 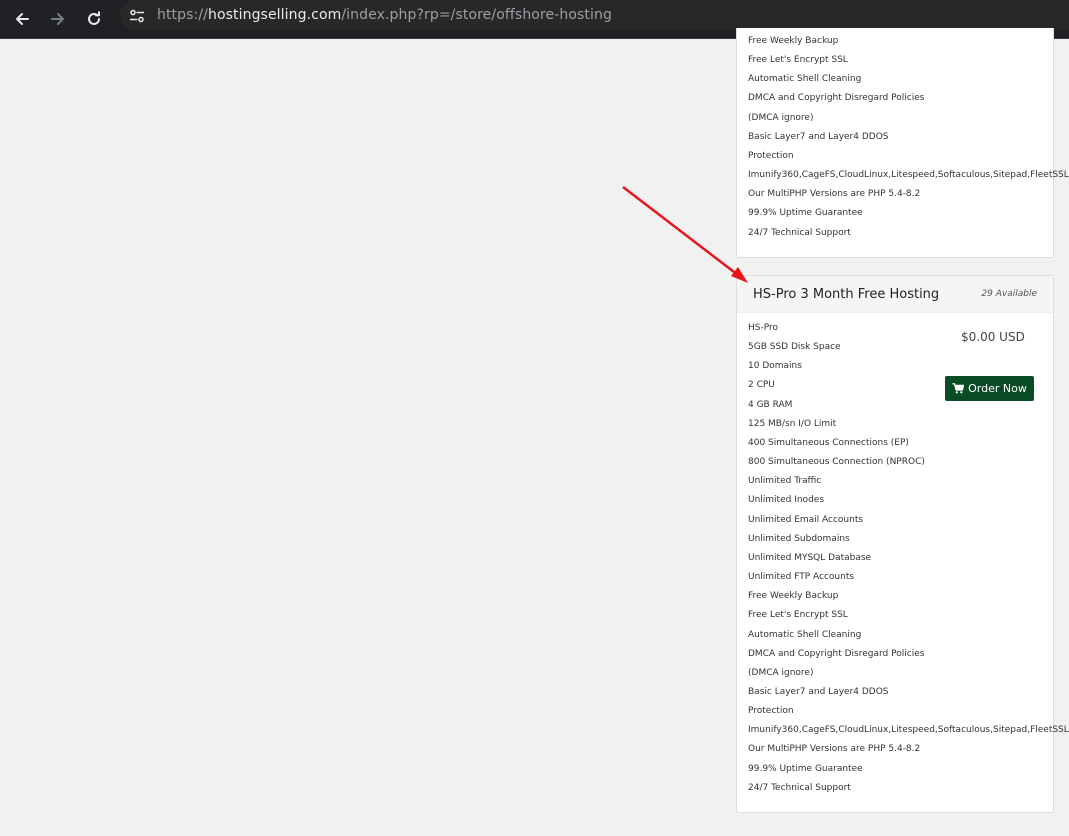 I want to click on url-host: hostingselling.com, so click(x=274, y=15).